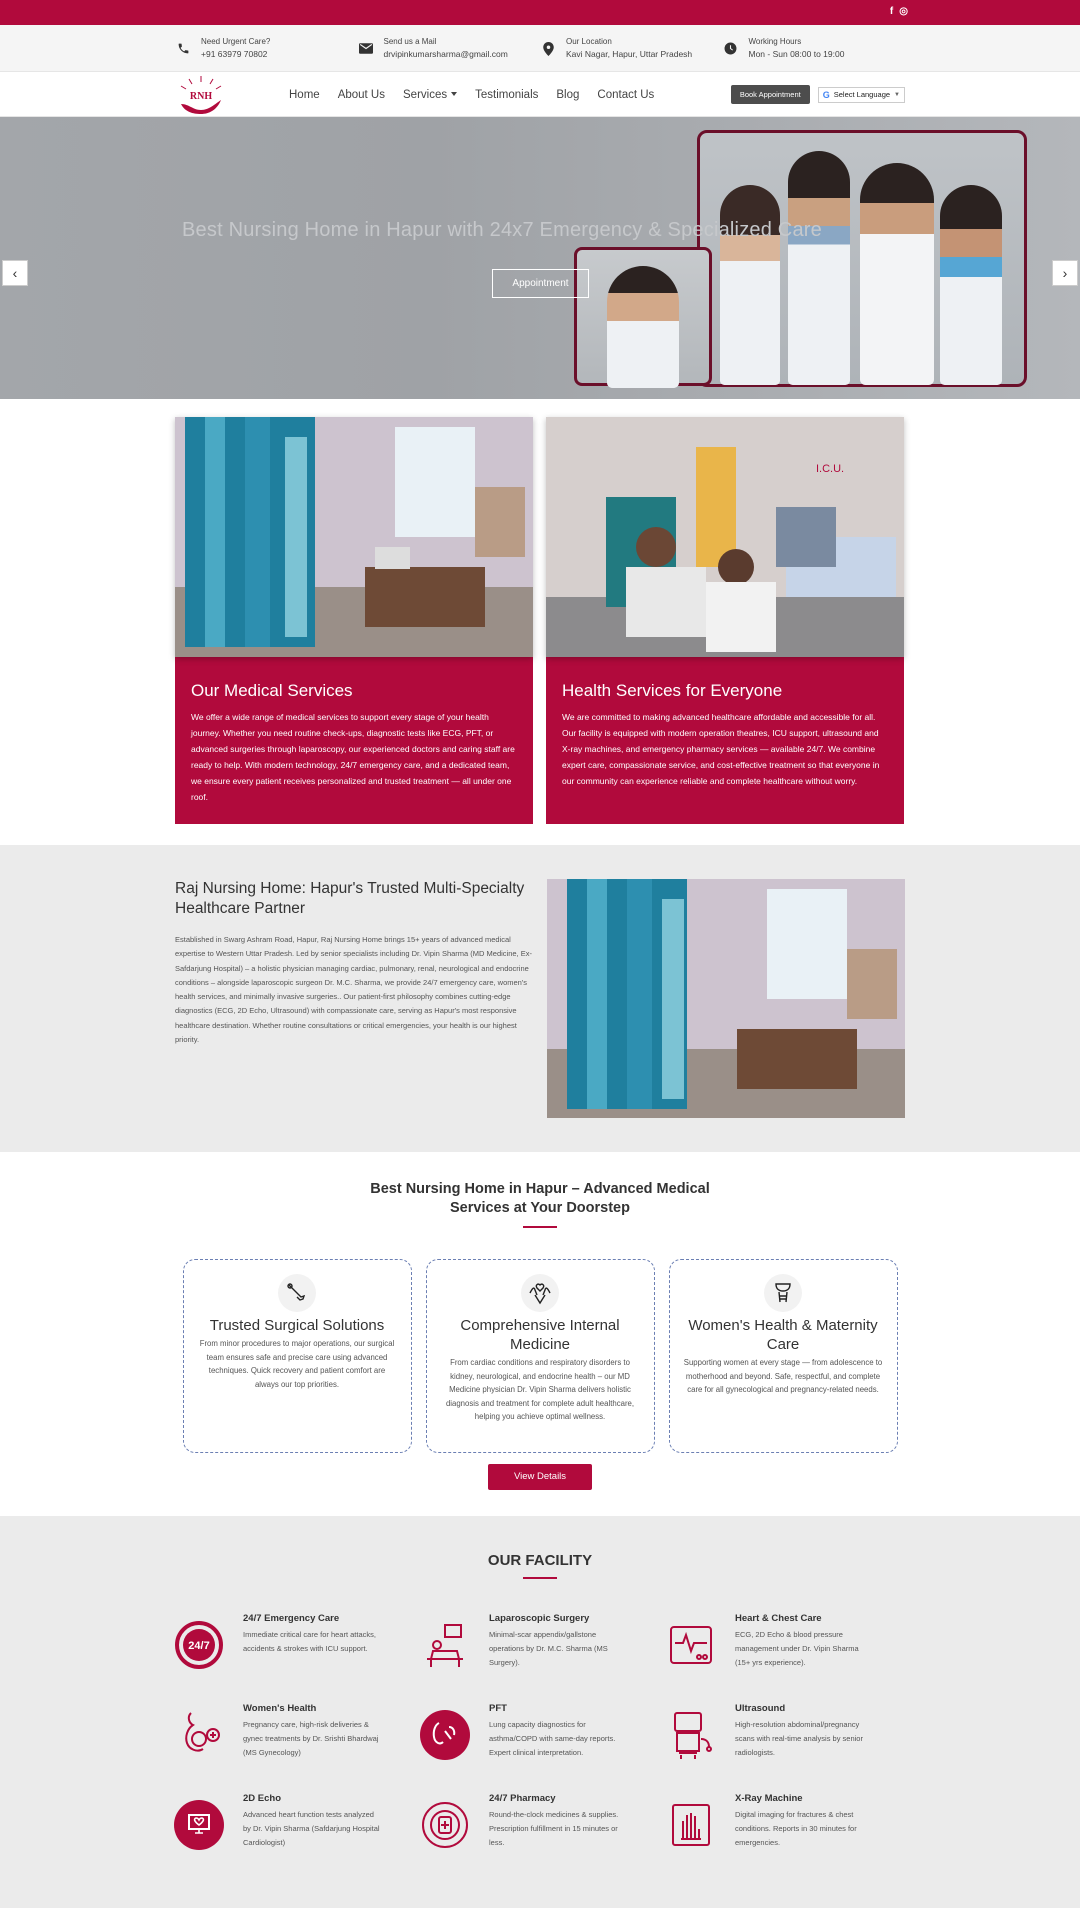 This screenshot has height=1920, width=1080. What do you see at coordinates (814, 48) in the screenshot?
I see `info-hours: Working Hours Mon - Sun 08:00 to 19:00` at bounding box center [814, 48].